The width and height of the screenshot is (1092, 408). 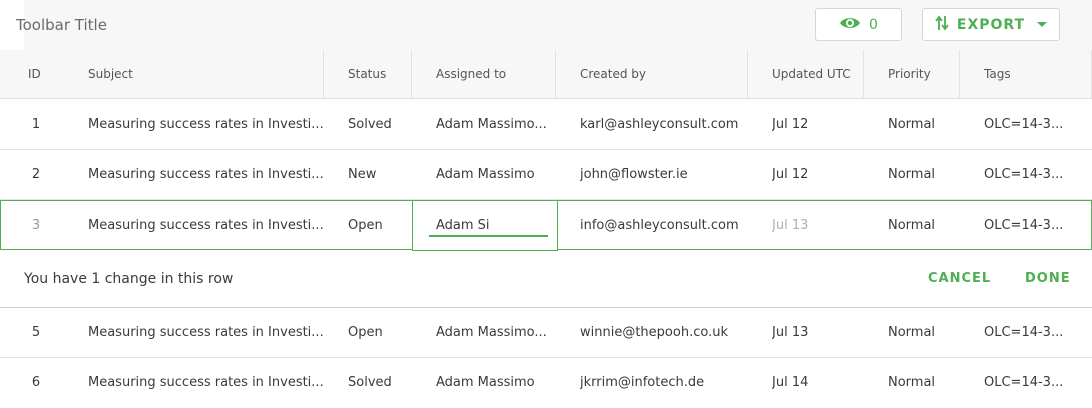 I want to click on views-button: 0, so click(x=858, y=24).